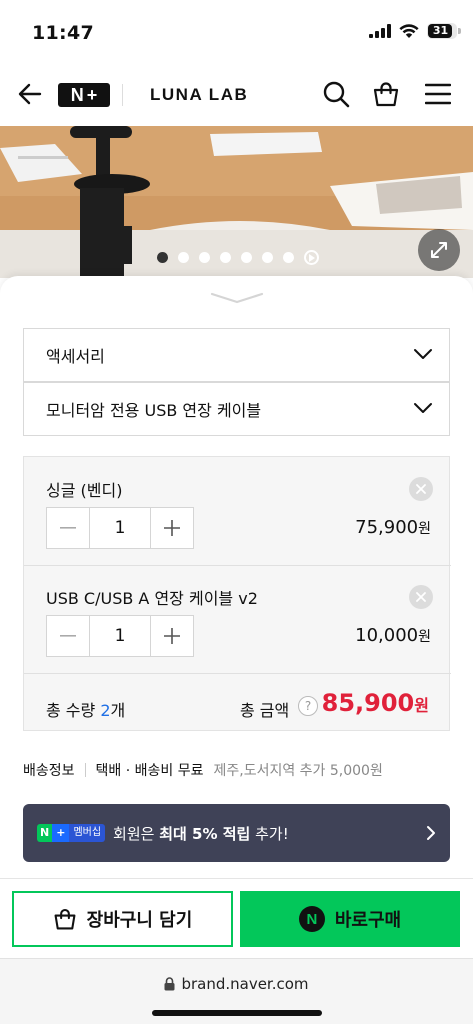 The image size is (473, 1024). I want to click on badge-text: 멤버십, so click(87, 833).